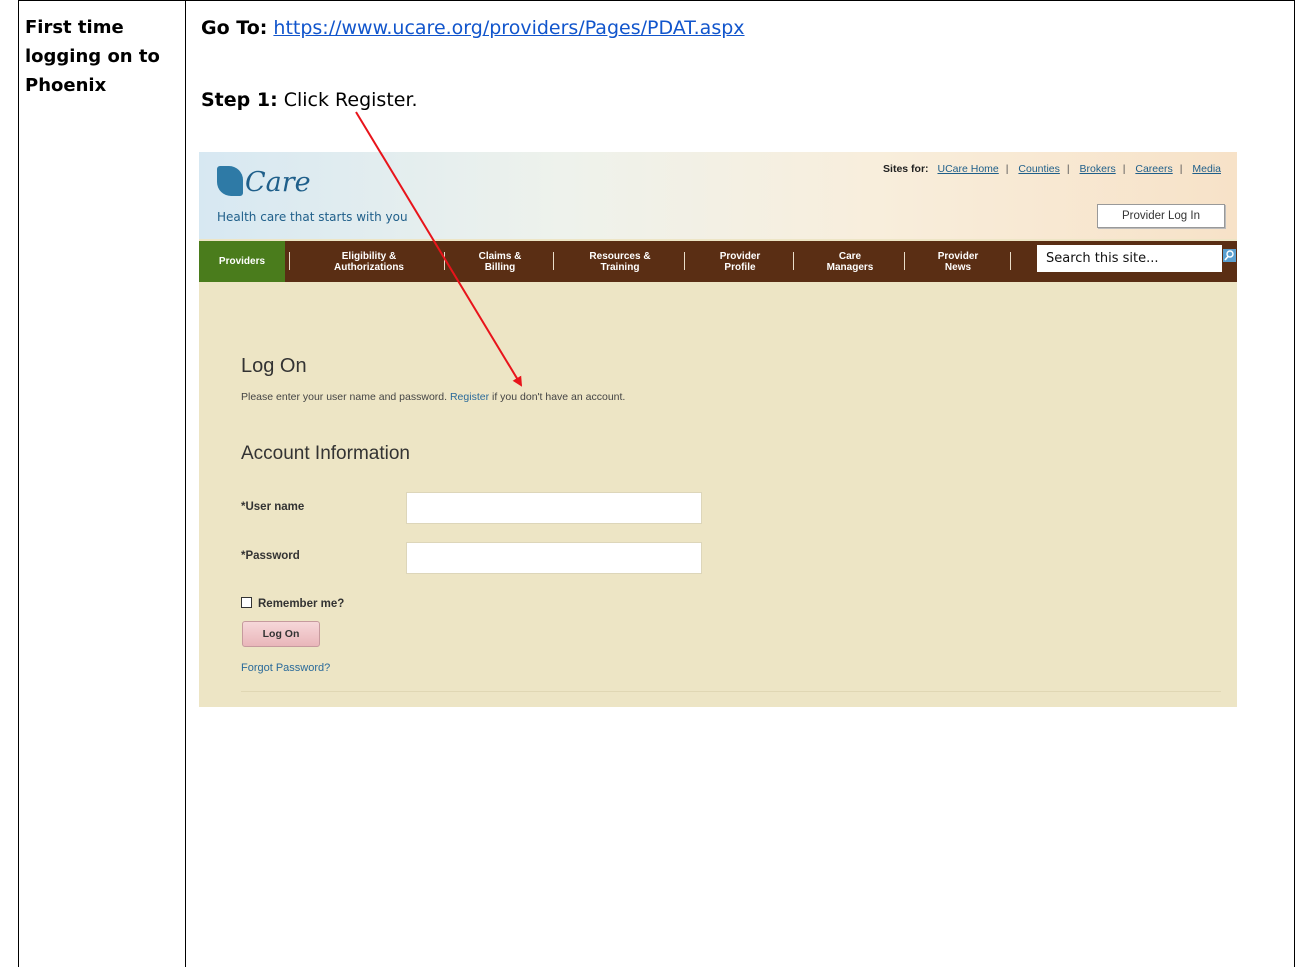 The width and height of the screenshot is (1304, 967). What do you see at coordinates (350, 100) in the screenshot?
I see `step-1-text: Click Register.` at bounding box center [350, 100].